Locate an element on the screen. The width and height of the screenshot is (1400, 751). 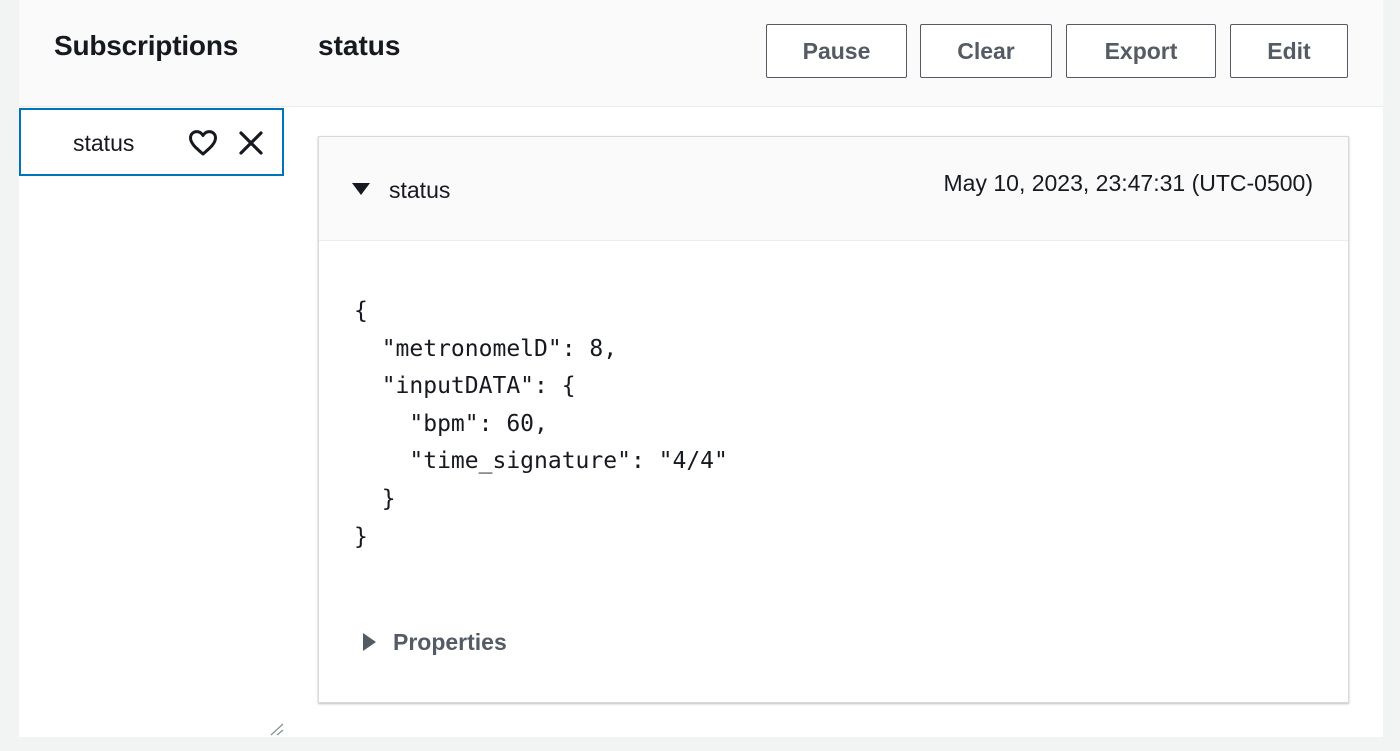
properties-toggle: Properties is located at coordinates (435, 642).